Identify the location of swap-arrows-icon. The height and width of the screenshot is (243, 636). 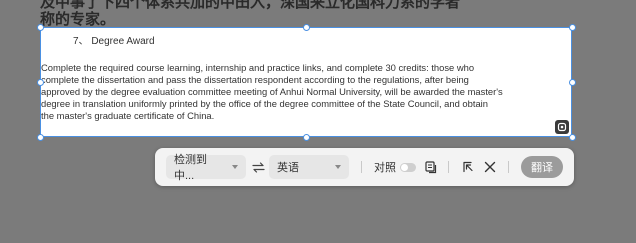
(258, 167).